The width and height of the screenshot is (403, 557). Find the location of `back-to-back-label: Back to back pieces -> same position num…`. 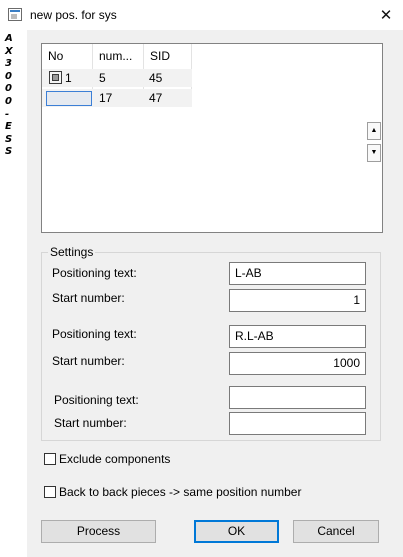

back-to-back-label: Back to back pieces -> same position num… is located at coordinates (180, 492).